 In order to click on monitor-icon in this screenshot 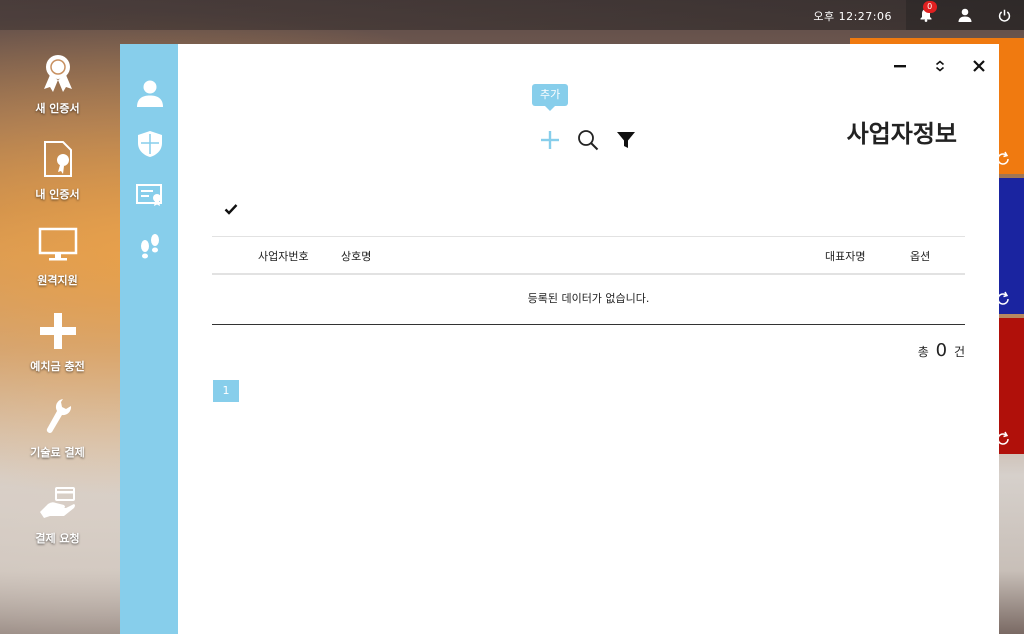, I will do `click(58, 245)`.